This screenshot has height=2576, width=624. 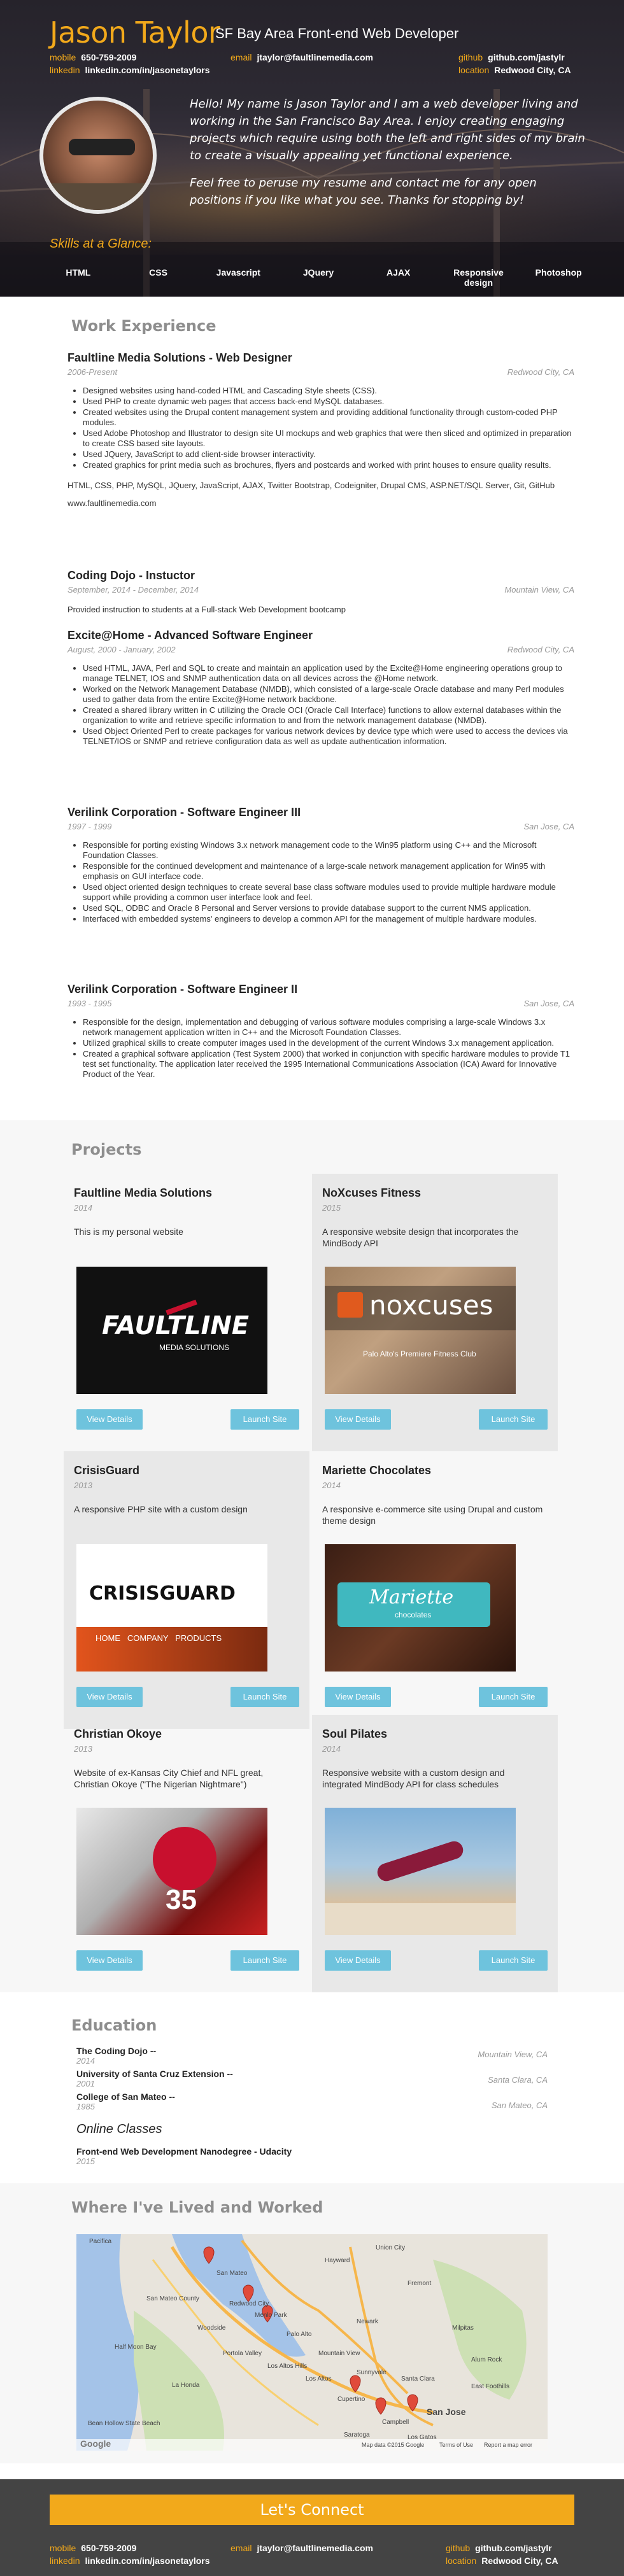 I want to click on school-location: Mountain View, CA, so click(x=513, y=2054).